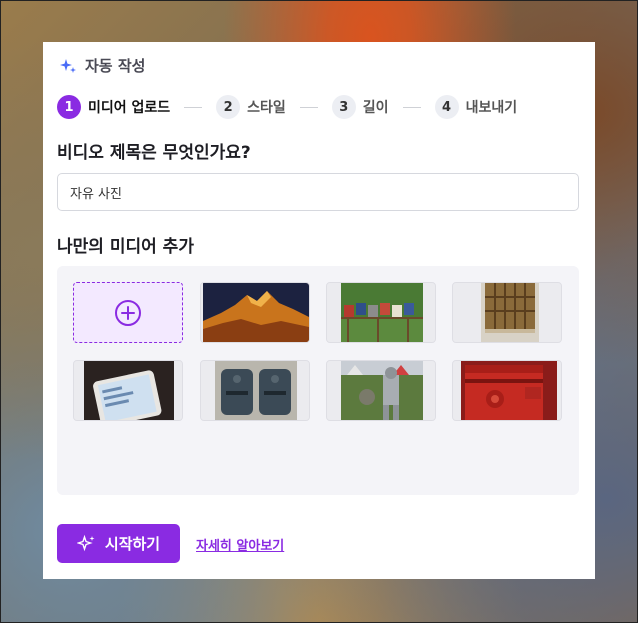 The image size is (638, 623). I want to click on step-number: 1, so click(69, 107).